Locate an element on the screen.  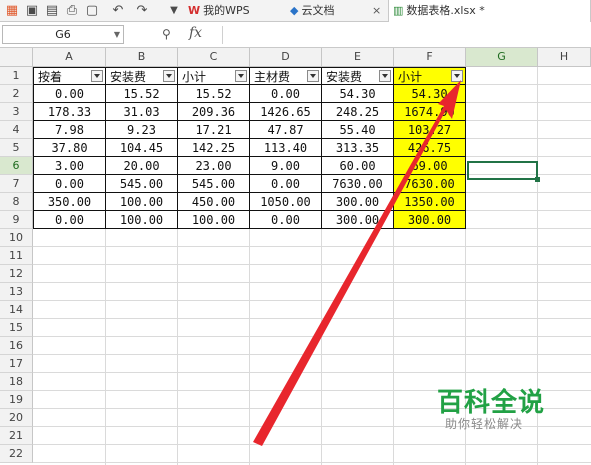
watermark-logo: 百科全说 助你轻松解决 is located at coordinates (492, 410).